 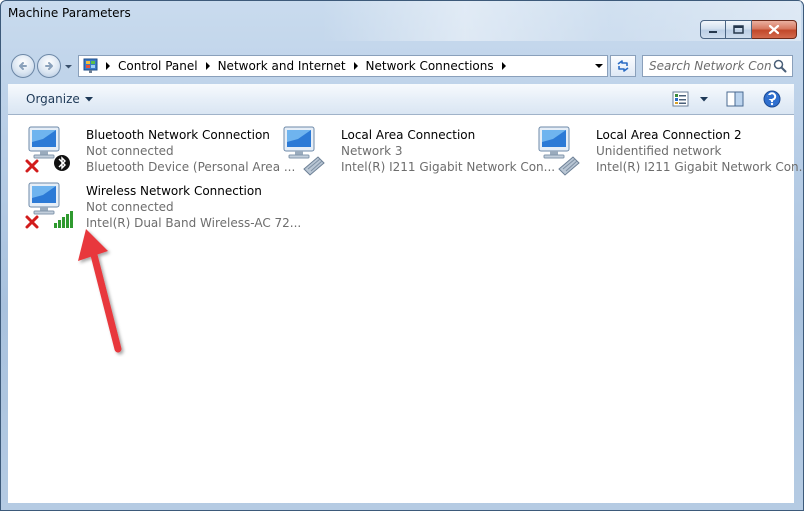 What do you see at coordinates (282, 66) in the screenshot?
I see `breadcrumb-network-and-internet: Network and Internet` at bounding box center [282, 66].